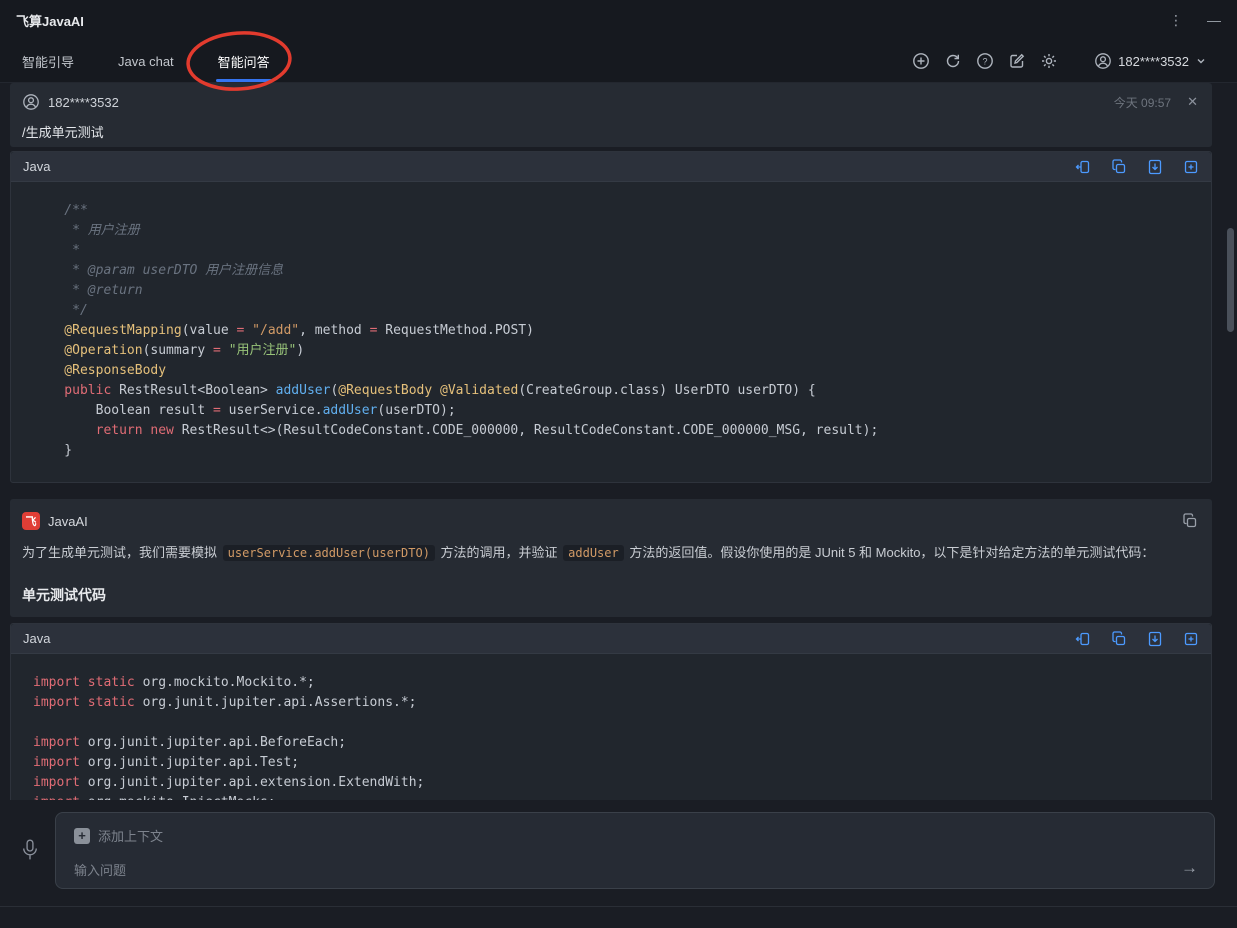 The width and height of the screenshot is (1237, 928). I want to click on user-message-name: 182****3532, so click(83, 102).